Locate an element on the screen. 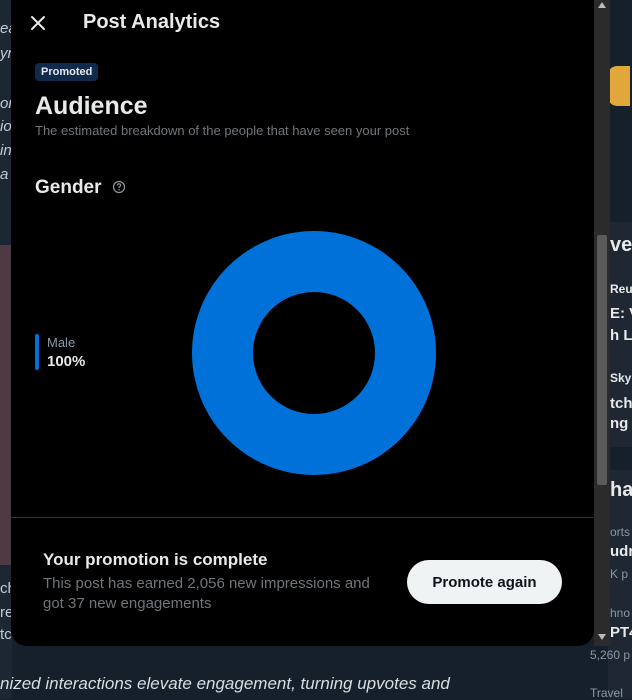 The height and width of the screenshot is (700, 632). bg-text-fragment: h L is located at coordinates (621, 335).